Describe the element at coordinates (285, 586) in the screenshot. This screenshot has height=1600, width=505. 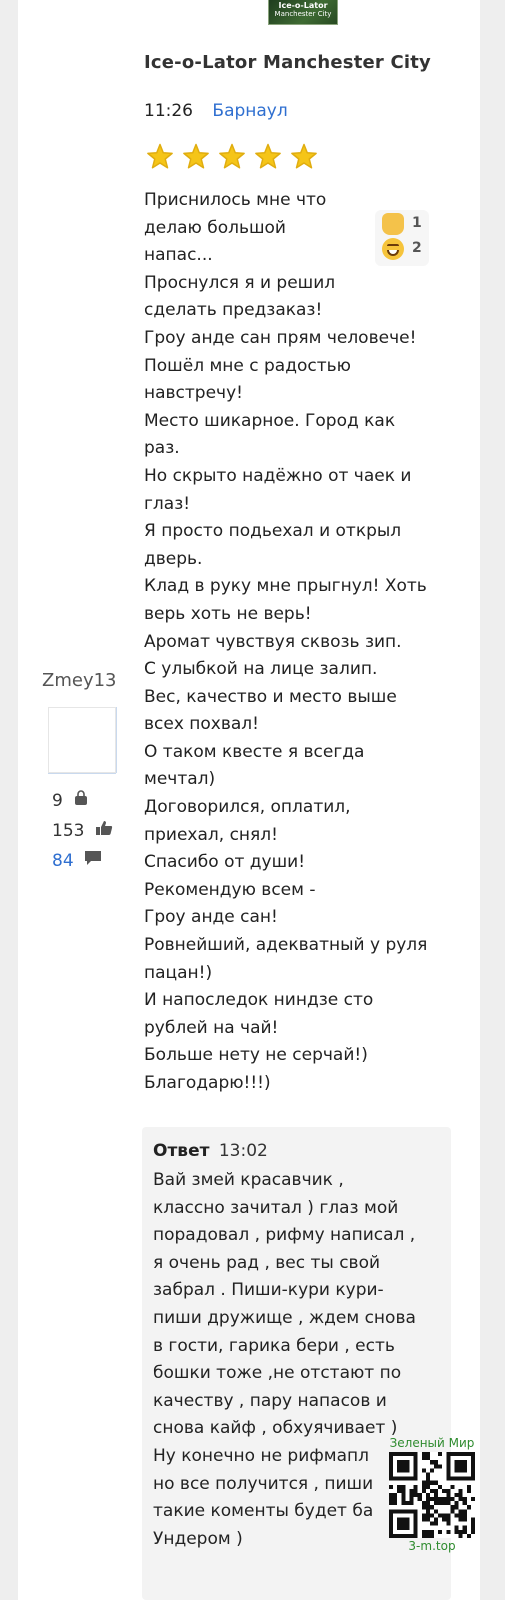
I see `review-line: Клад в руку мне прыгнул! Хоть` at that location.